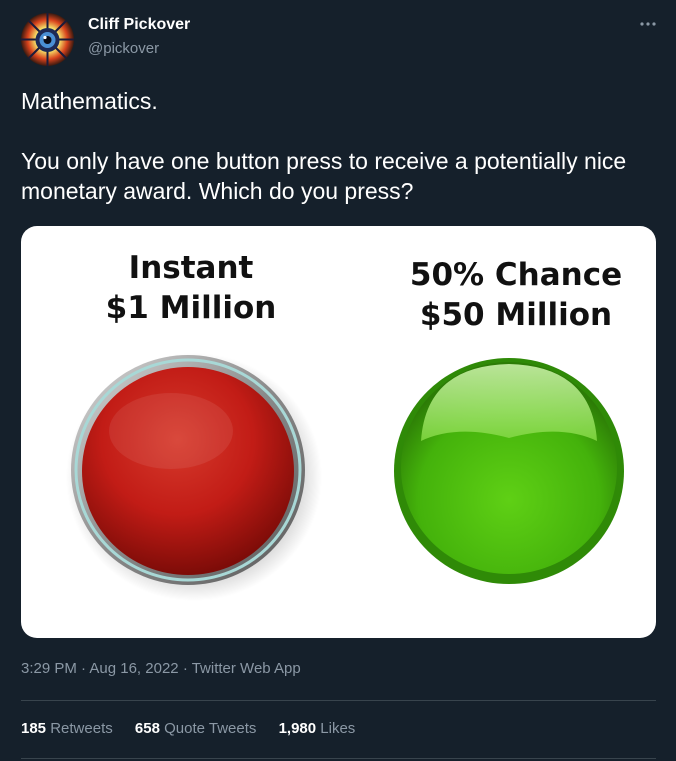 This screenshot has height=761, width=676. What do you see at coordinates (81, 728) in the screenshot?
I see `retweets-label: Retweets` at bounding box center [81, 728].